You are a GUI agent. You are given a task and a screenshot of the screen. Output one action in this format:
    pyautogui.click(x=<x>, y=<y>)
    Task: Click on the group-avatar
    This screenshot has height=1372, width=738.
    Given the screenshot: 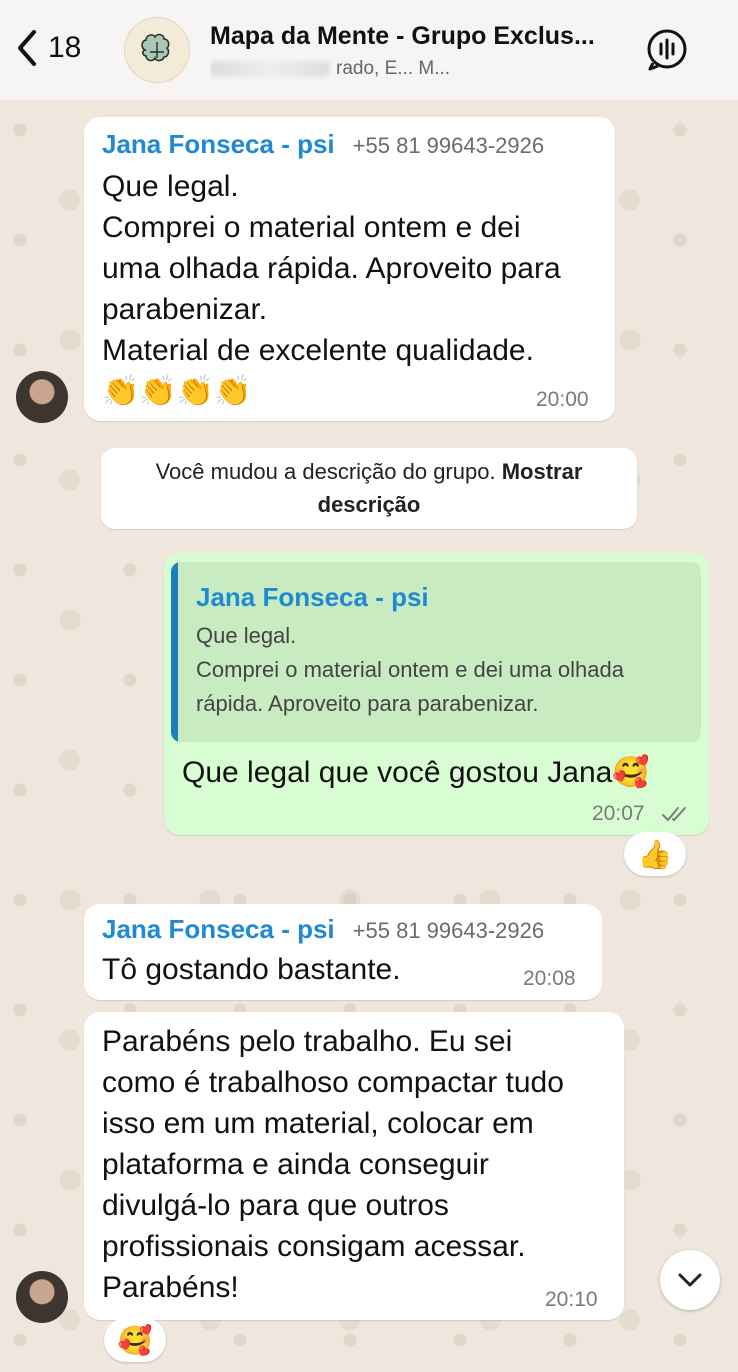 What is the action you would take?
    pyautogui.click(x=157, y=50)
    